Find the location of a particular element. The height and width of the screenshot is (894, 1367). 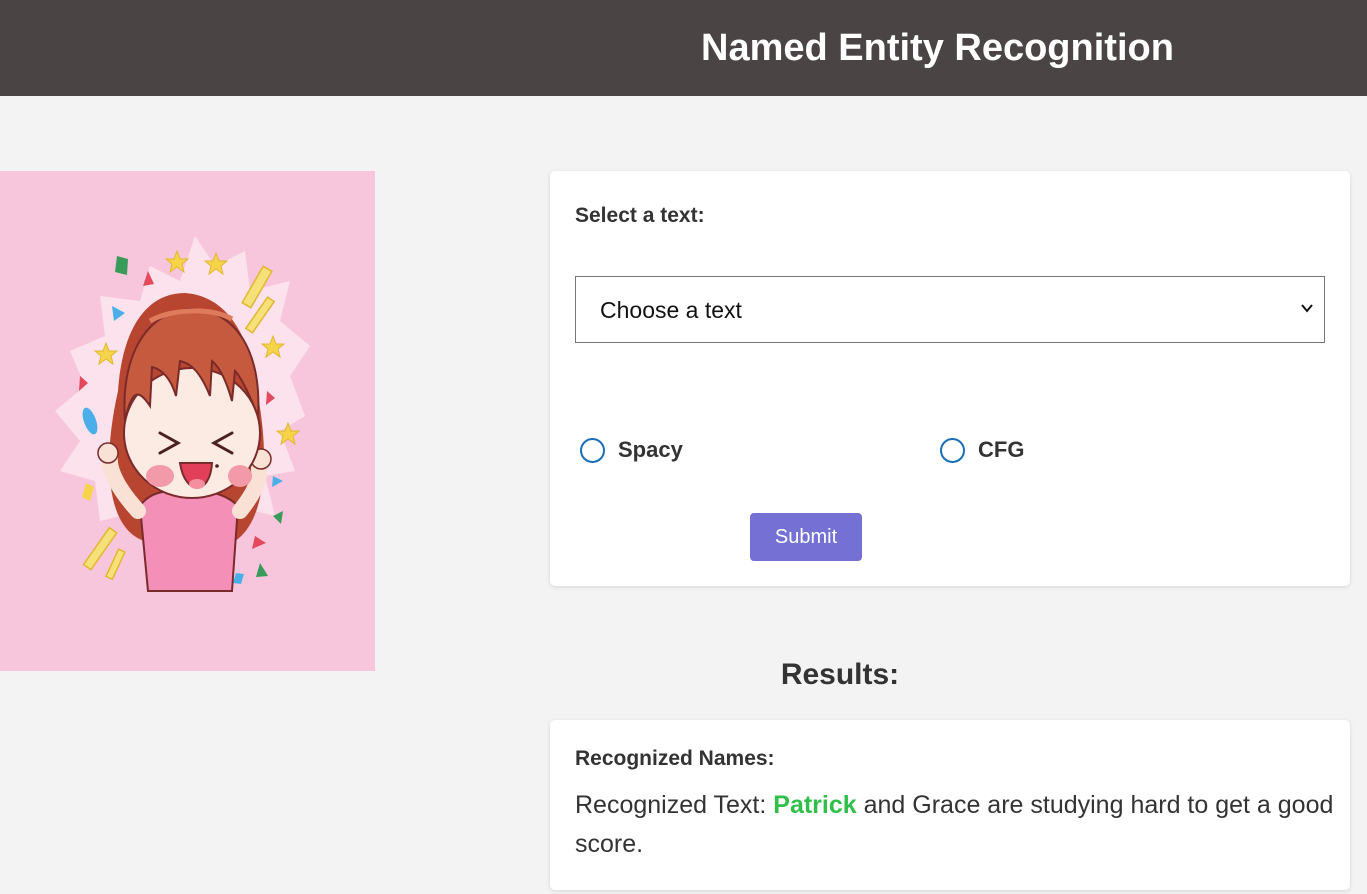

radio-label-spacy: Spacy is located at coordinates (650, 449).